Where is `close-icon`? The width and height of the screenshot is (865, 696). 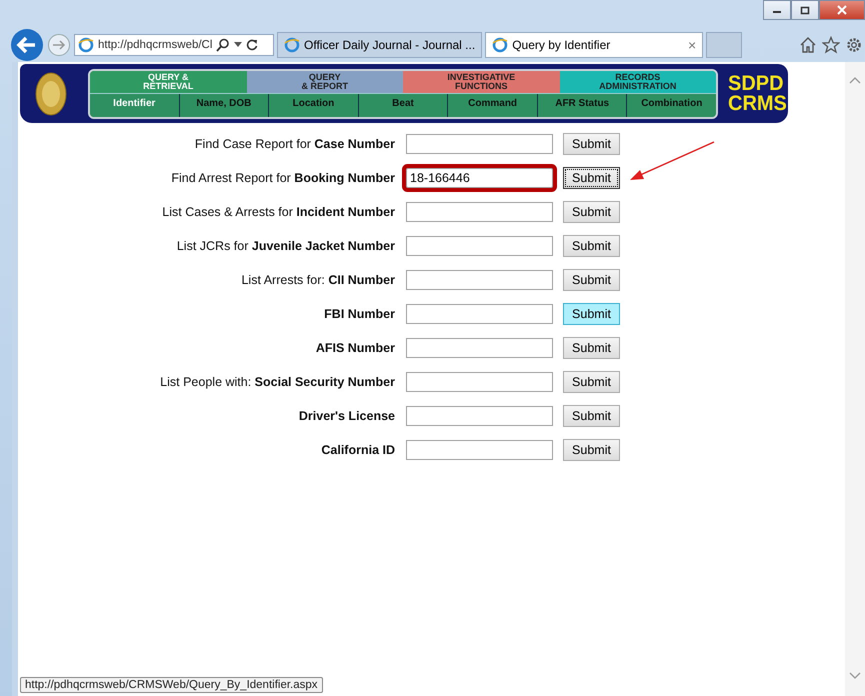 close-icon is located at coordinates (842, 10).